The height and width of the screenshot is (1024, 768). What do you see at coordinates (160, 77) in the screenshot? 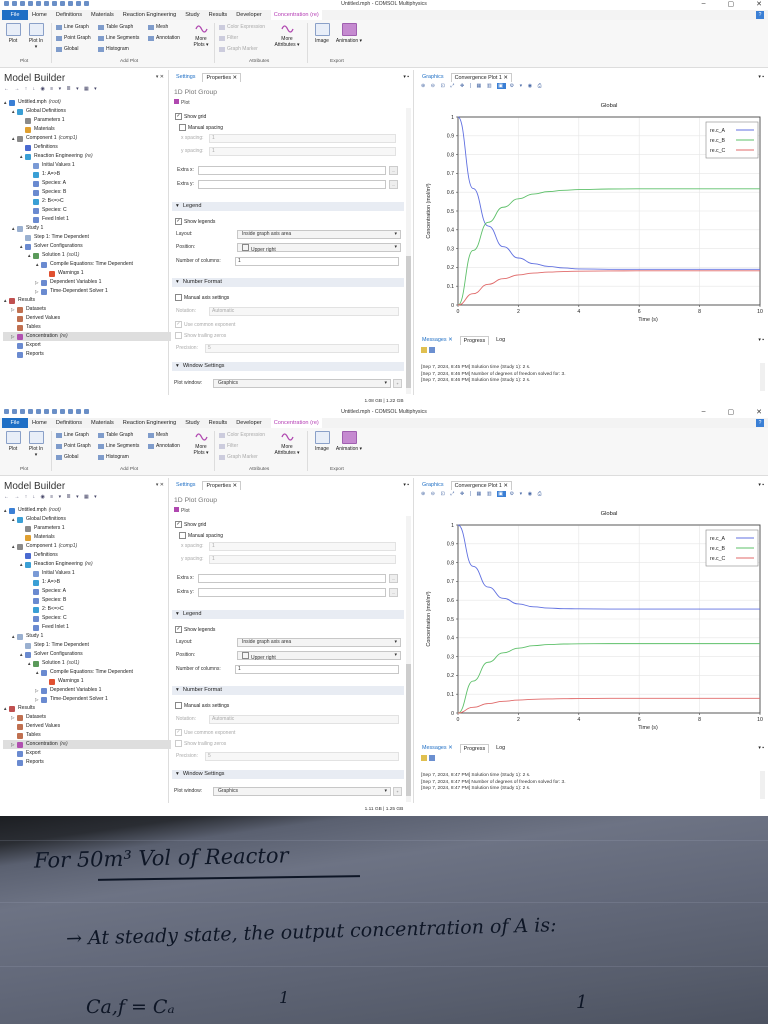
I see `panel-pin-icon: ▾ ✕` at bounding box center [160, 77].